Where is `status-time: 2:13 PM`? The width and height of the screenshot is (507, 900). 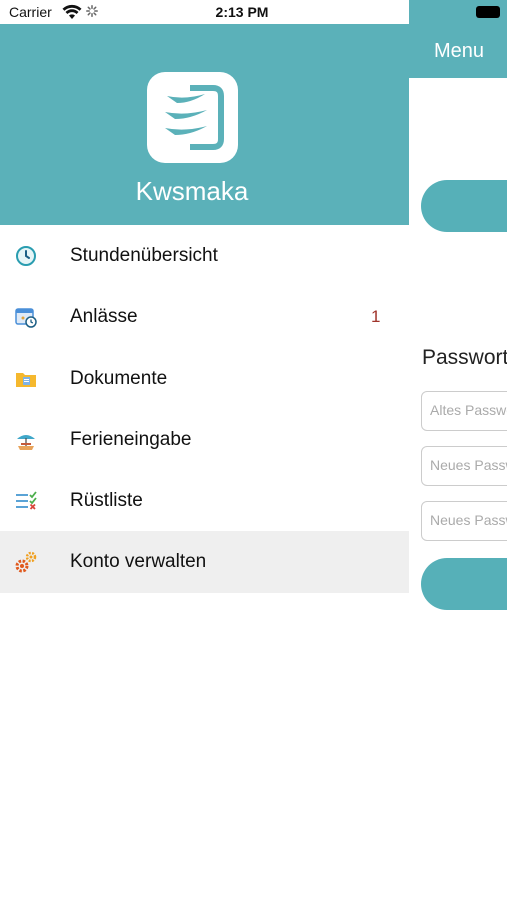 status-time: 2:13 PM is located at coordinates (242, 12).